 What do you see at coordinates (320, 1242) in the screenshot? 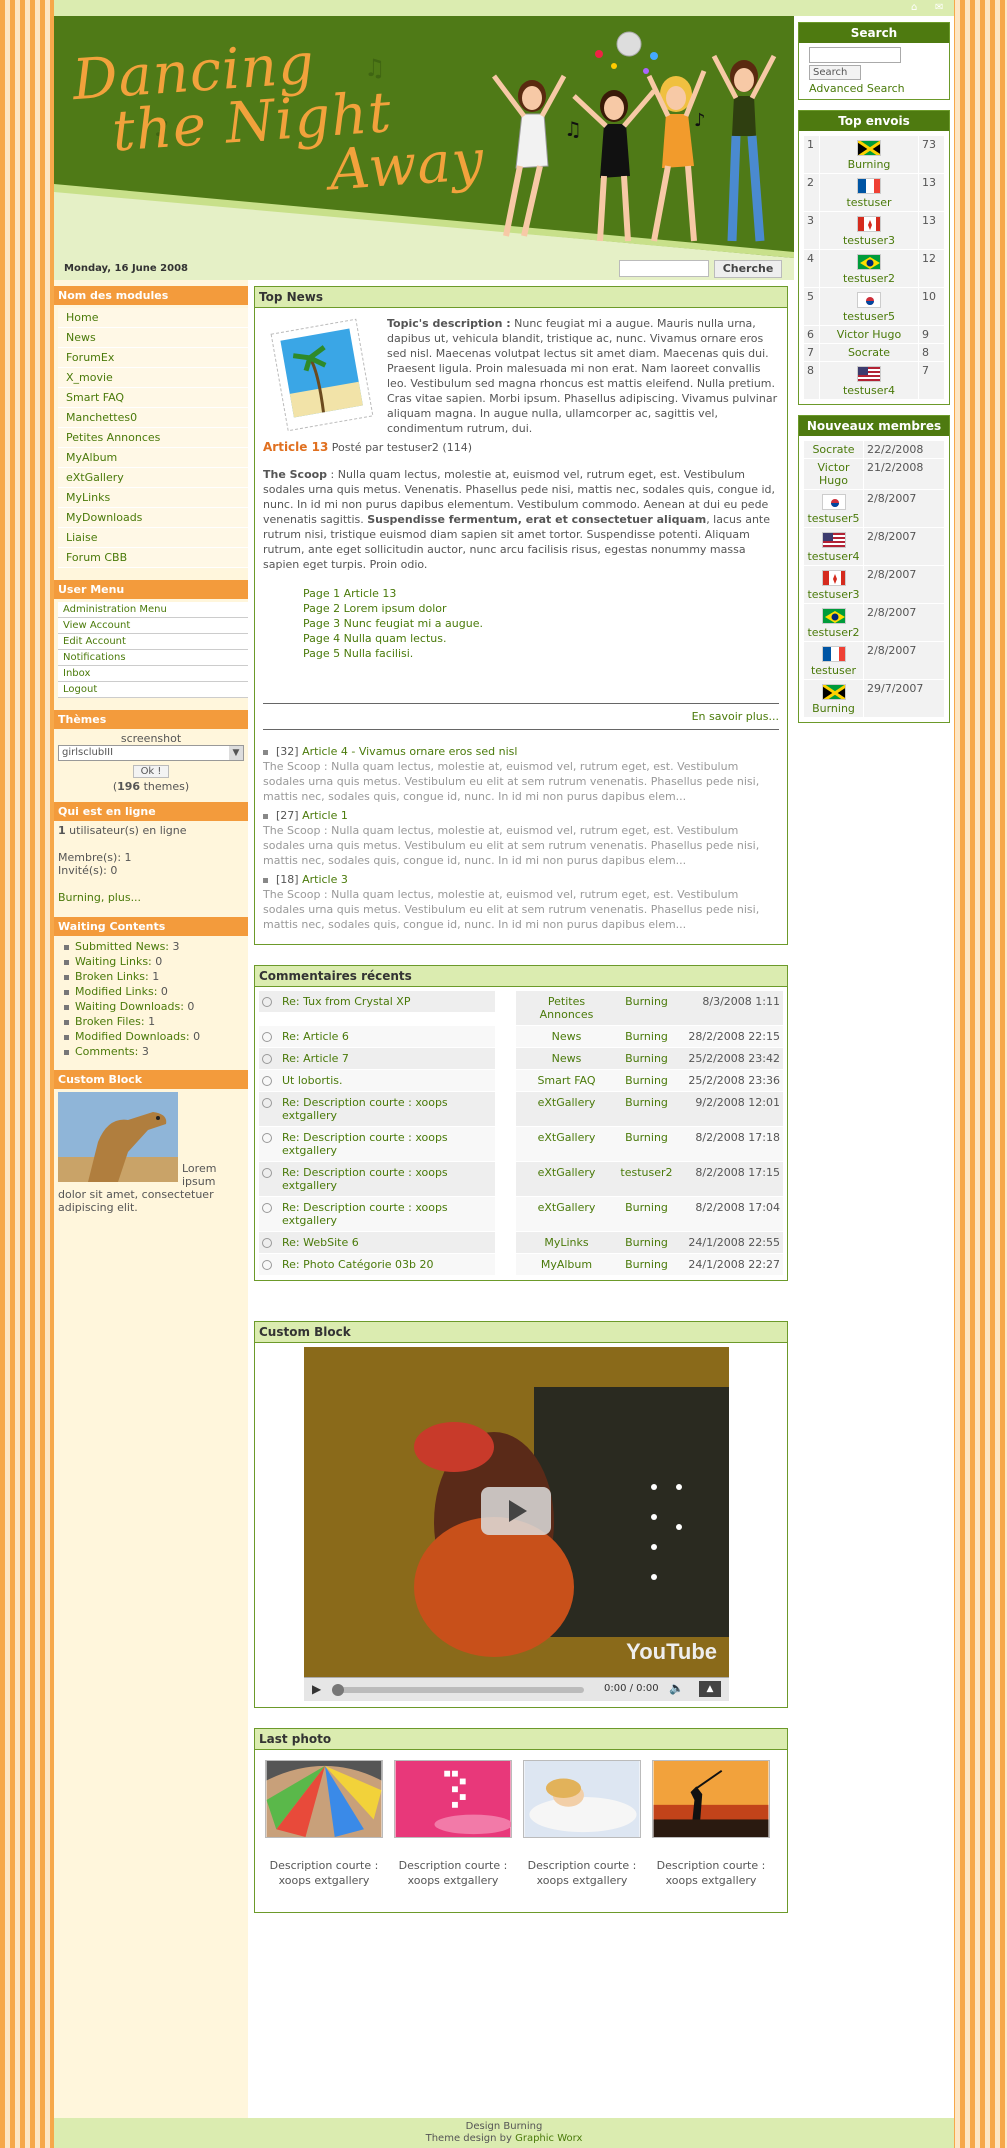
I see `comment-title-link: Re: WebSite 6` at bounding box center [320, 1242].